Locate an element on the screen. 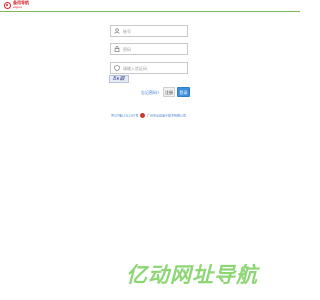 The width and height of the screenshot is (320, 300). captcha-input is located at coordinates (154, 68).